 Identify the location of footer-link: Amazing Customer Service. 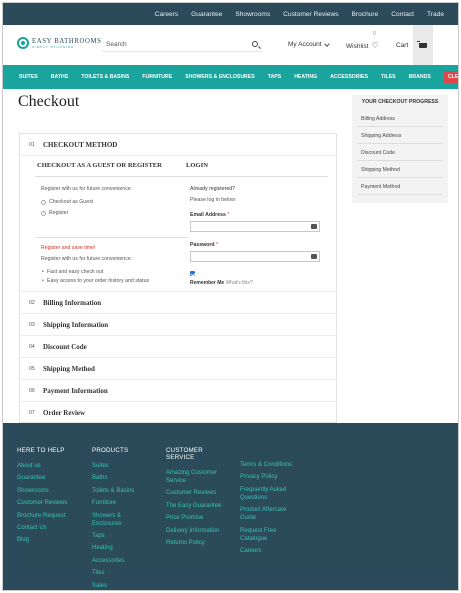
(197, 477).